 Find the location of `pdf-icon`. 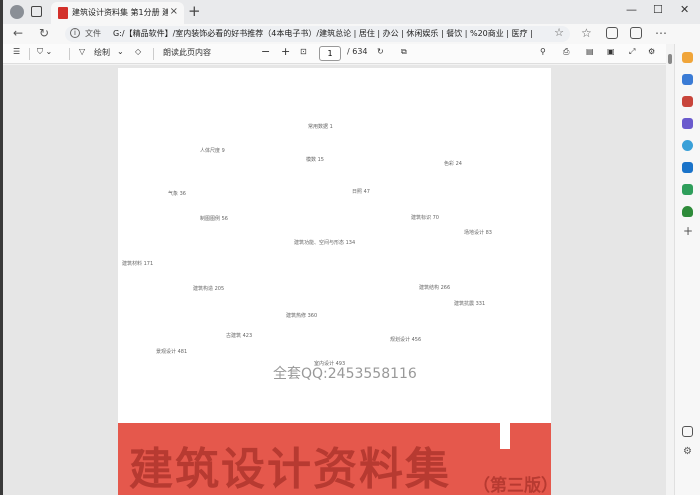

pdf-icon is located at coordinates (63, 13).